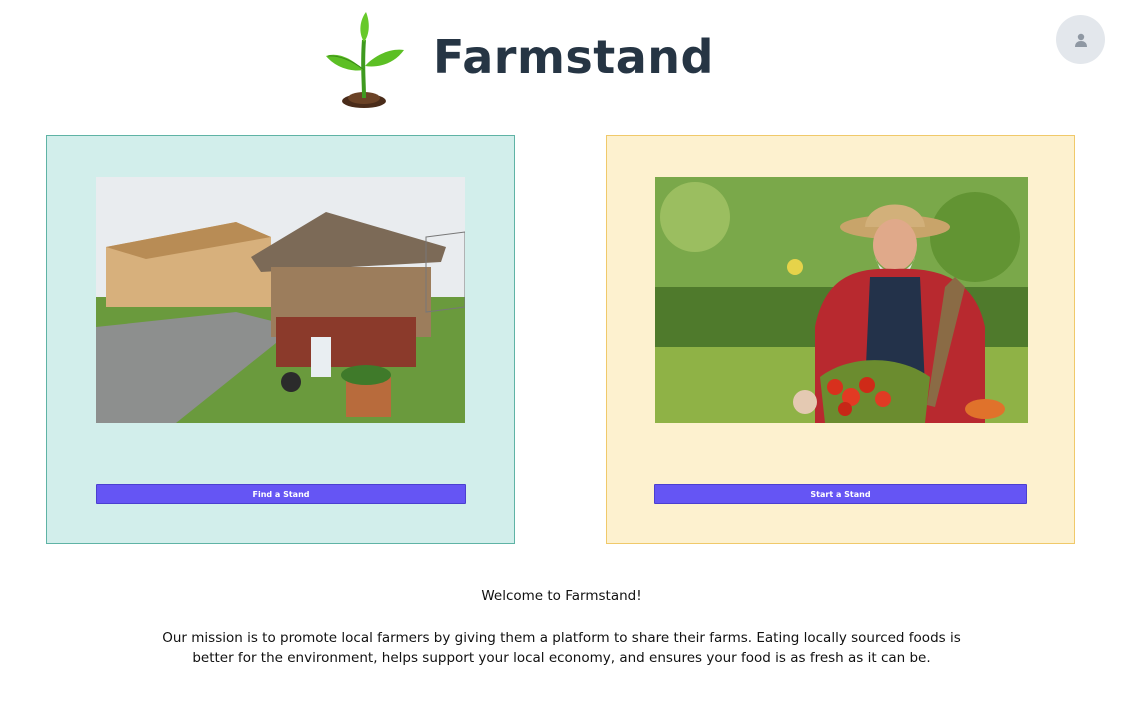  I want to click on sprout-logo-icon, so click(365, 60).